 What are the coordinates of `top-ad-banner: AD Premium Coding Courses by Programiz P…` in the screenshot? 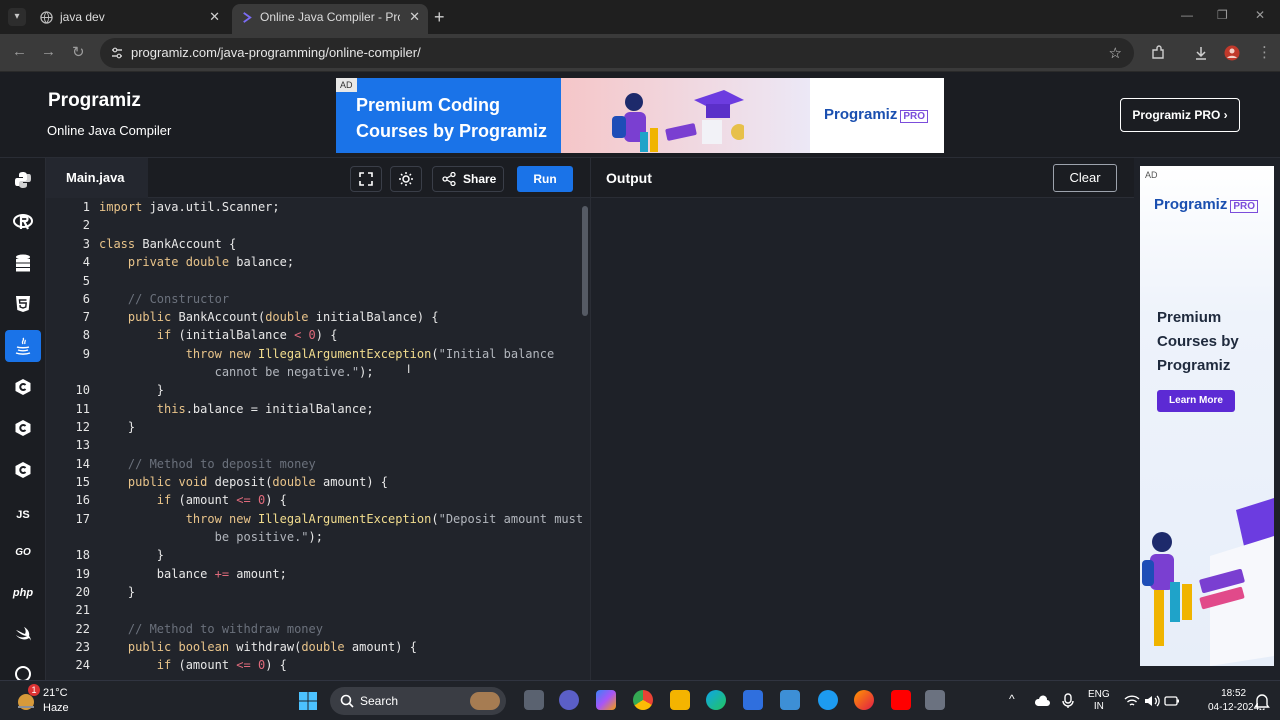 It's located at (640, 115).